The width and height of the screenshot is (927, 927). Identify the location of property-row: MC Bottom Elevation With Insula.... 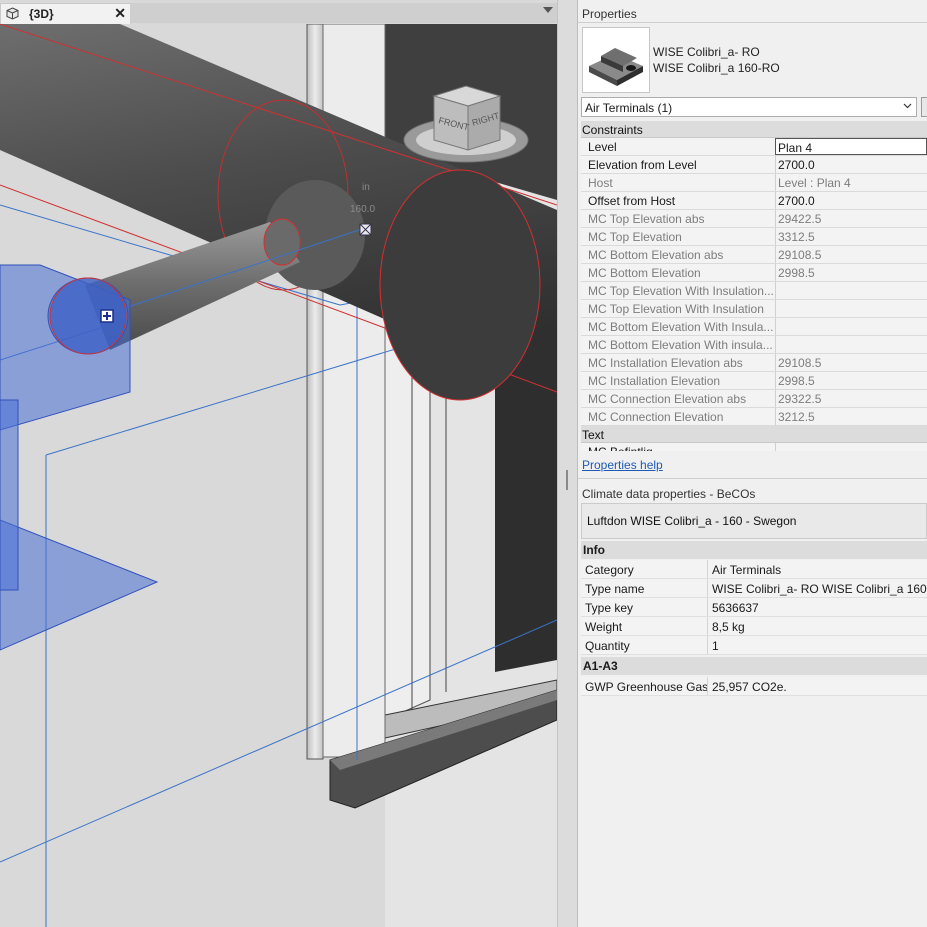
(754, 327).